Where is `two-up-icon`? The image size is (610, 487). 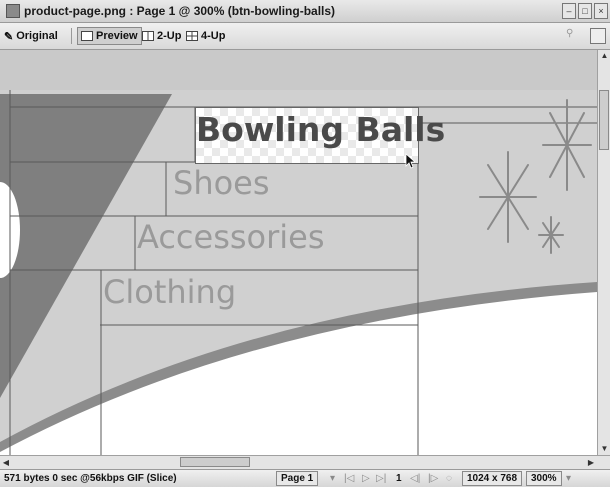
two-up-icon is located at coordinates (148, 36).